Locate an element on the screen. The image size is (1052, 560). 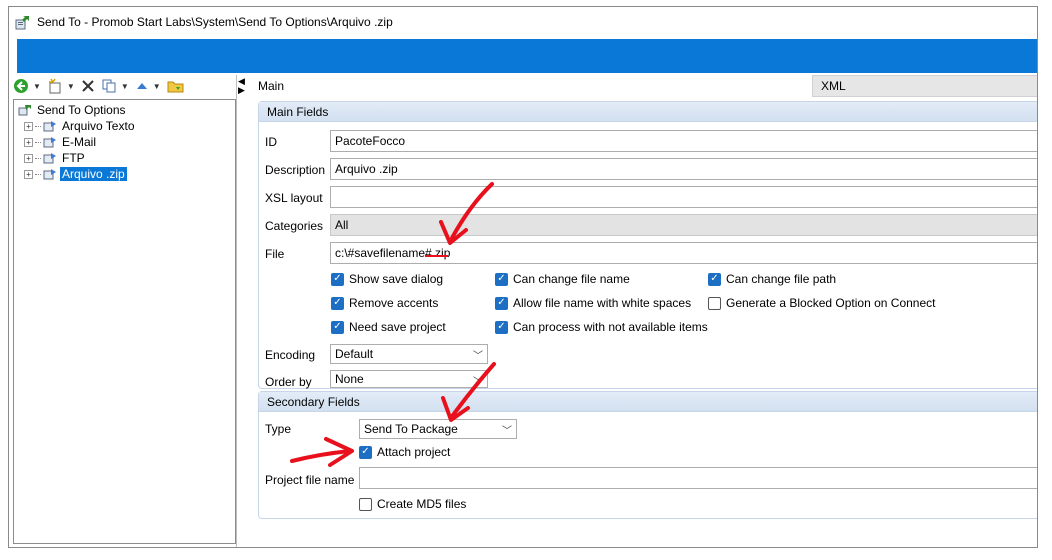
move-up-button is located at coordinates (142, 86).